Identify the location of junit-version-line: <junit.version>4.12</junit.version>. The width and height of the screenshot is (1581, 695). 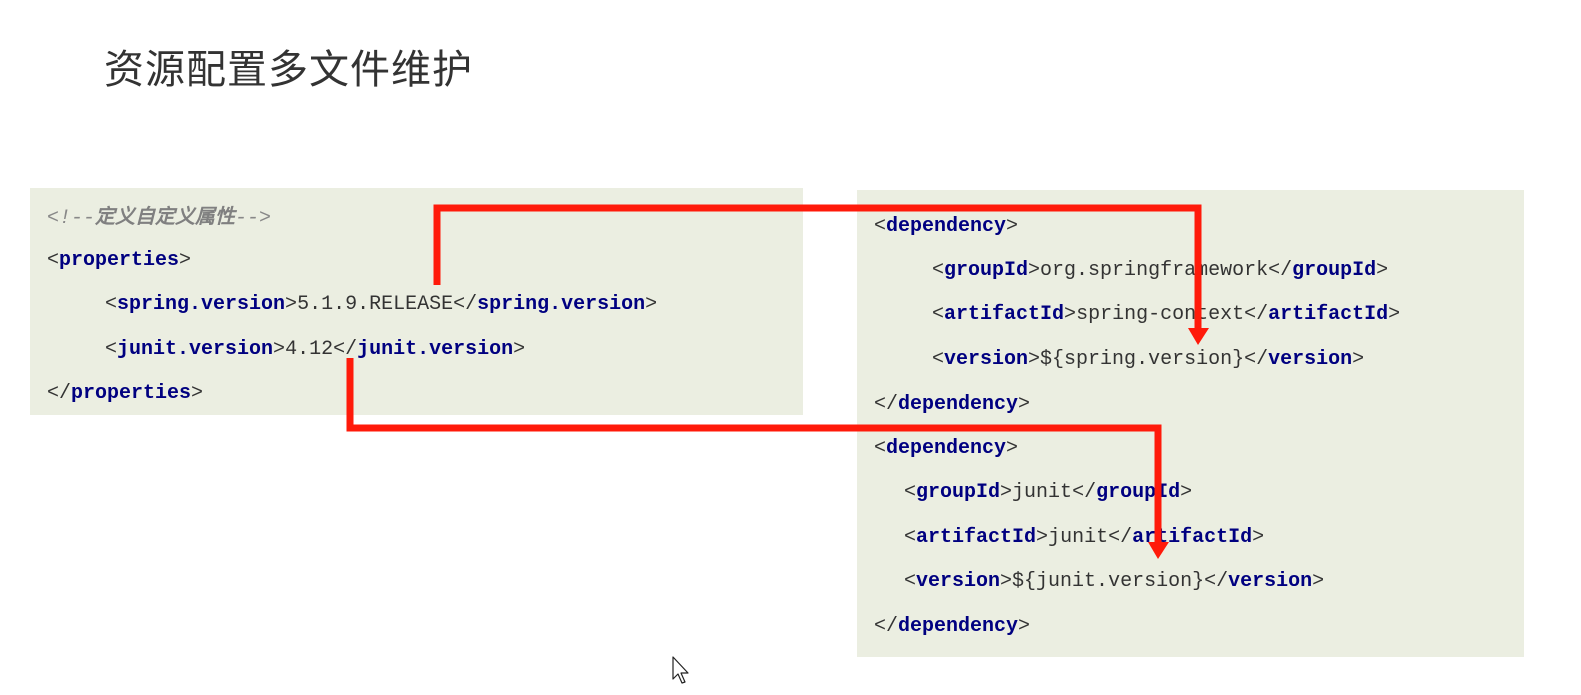
(315, 349).